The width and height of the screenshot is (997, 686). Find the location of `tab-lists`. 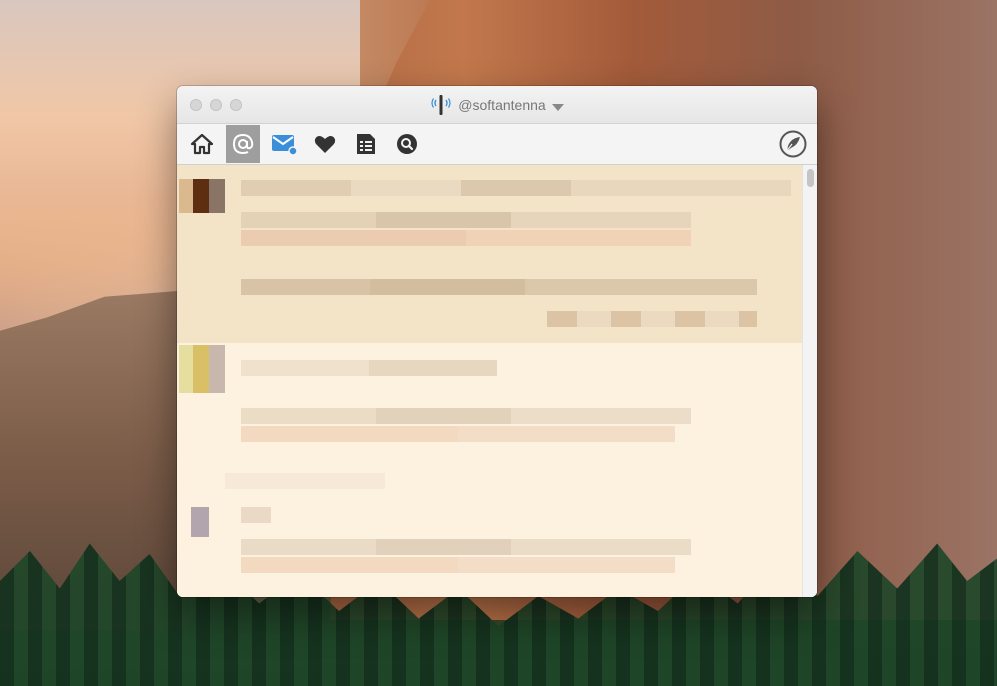

tab-lists is located at coordinates (366, 144).